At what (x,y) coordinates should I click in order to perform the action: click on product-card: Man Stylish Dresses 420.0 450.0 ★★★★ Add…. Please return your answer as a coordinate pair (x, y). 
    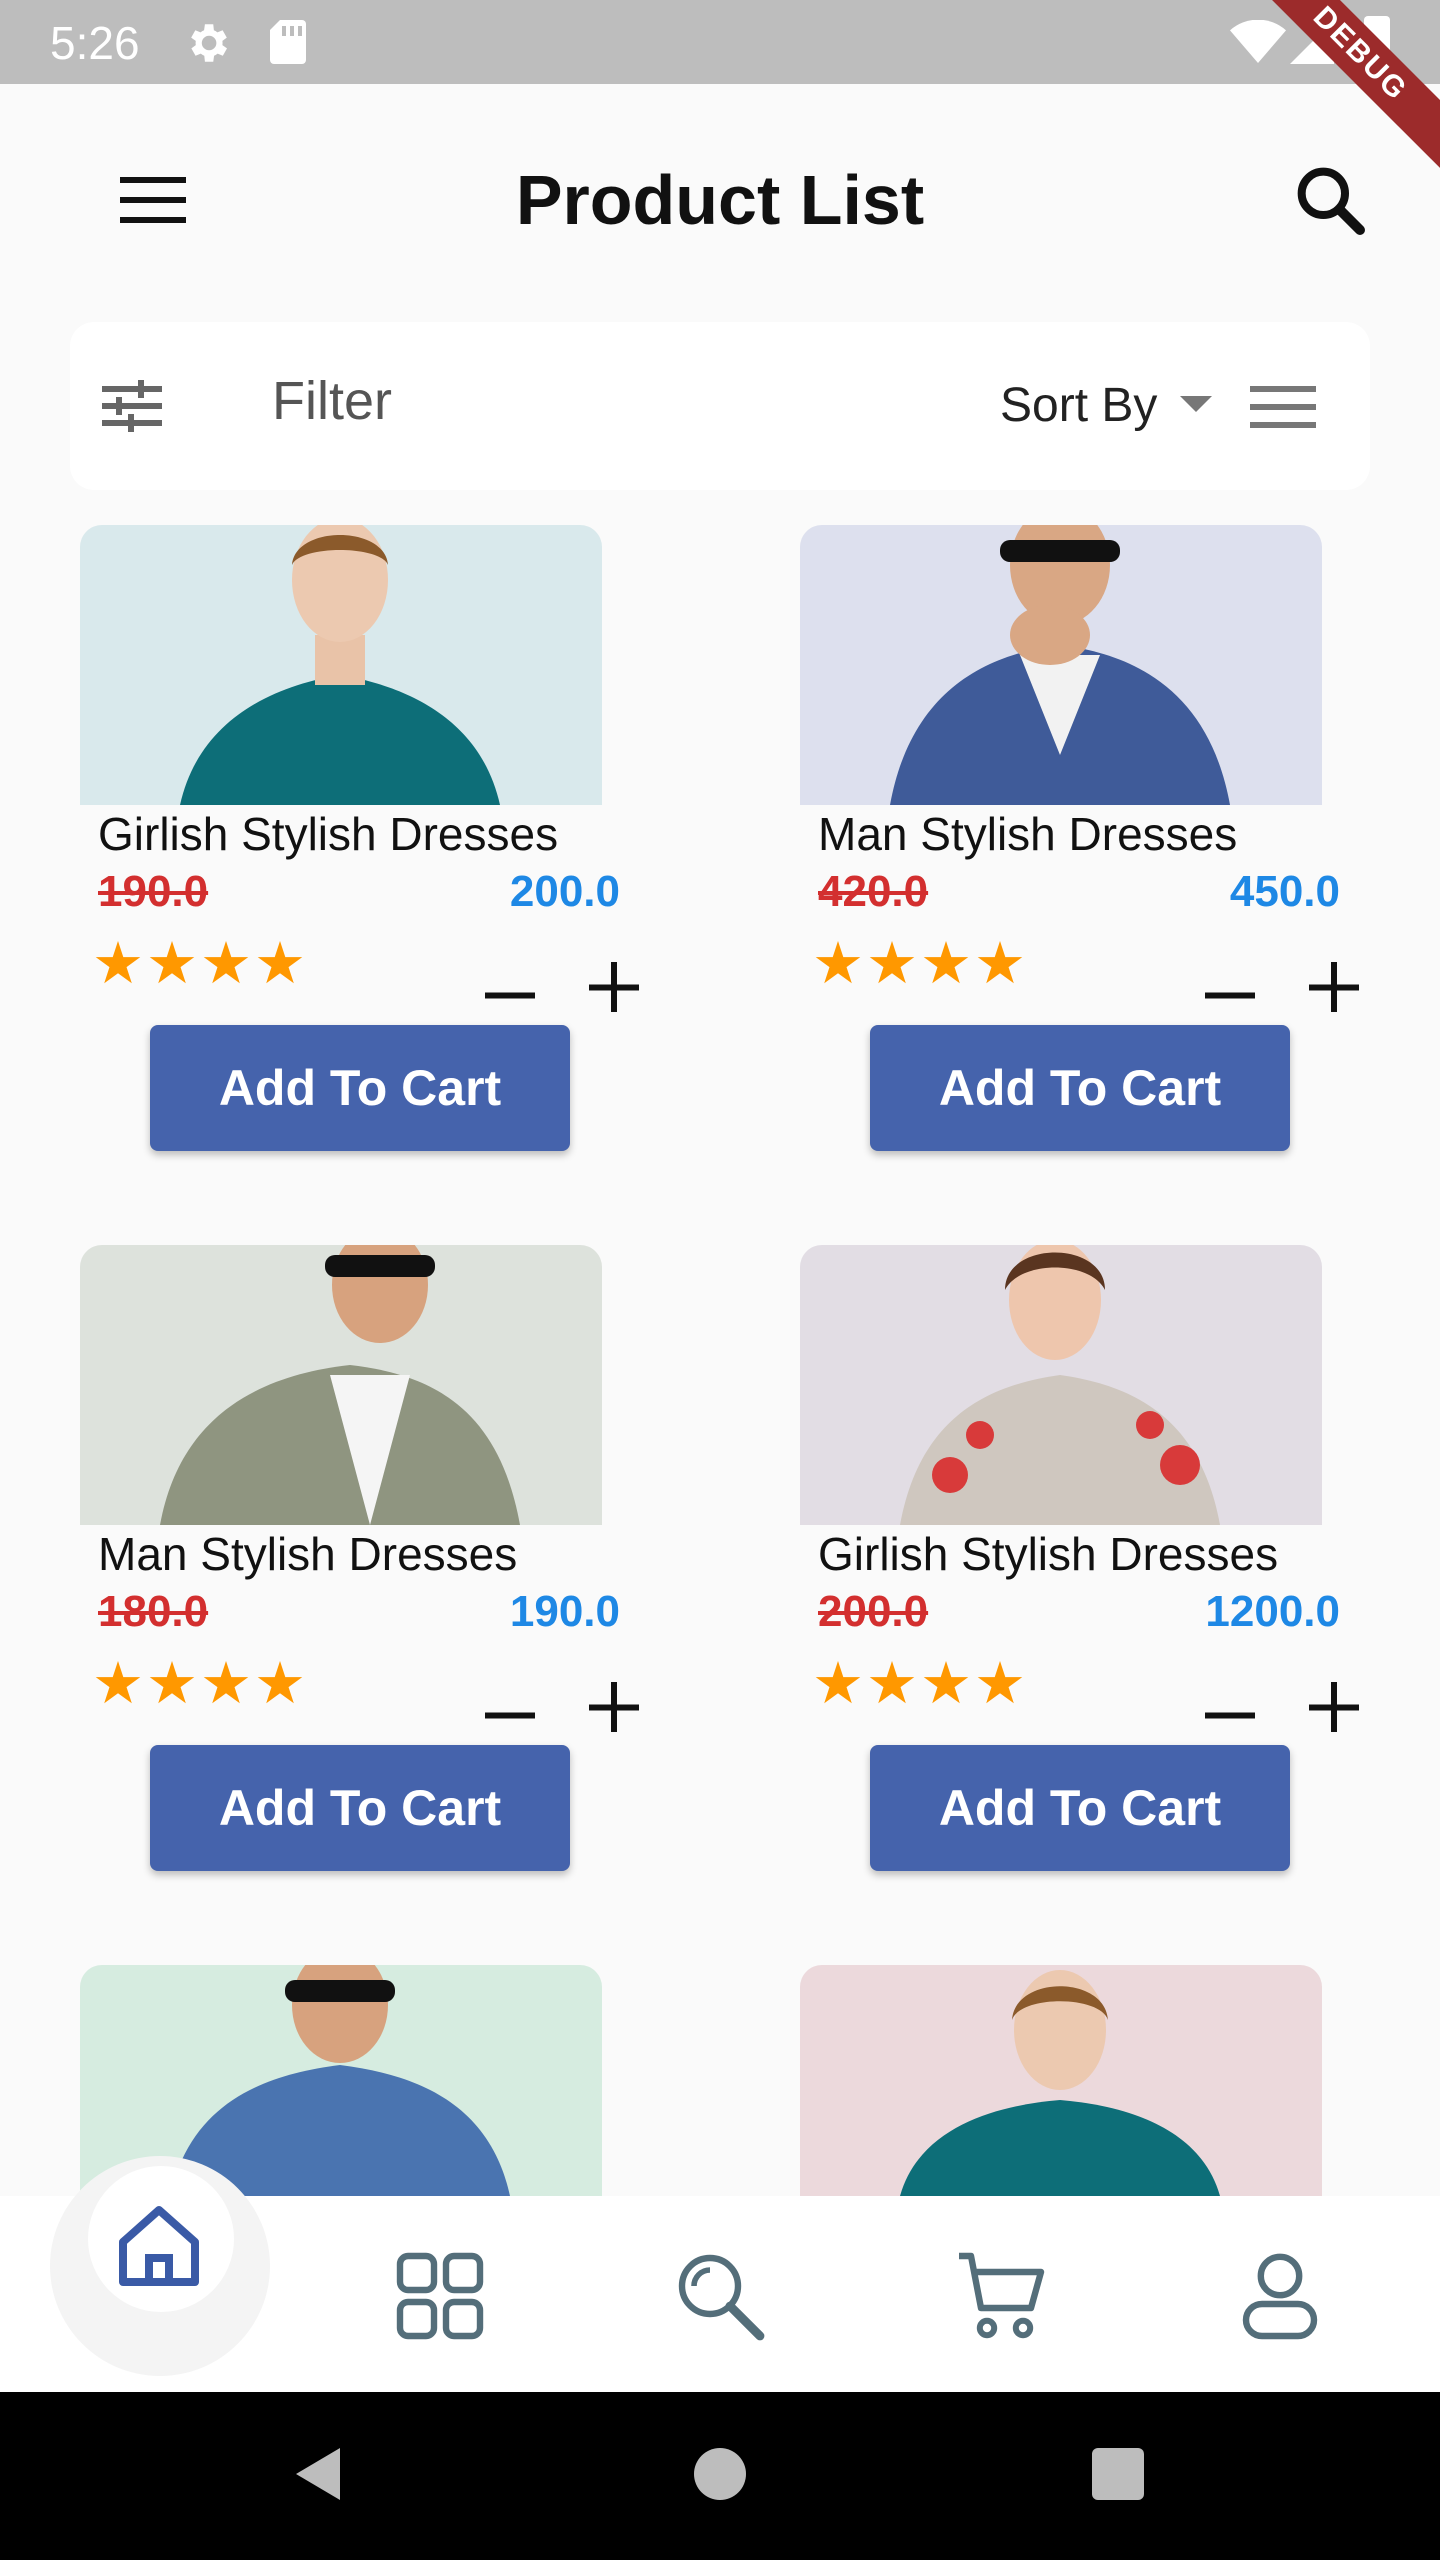
    Looking at the image, I should click on (1100, 855).